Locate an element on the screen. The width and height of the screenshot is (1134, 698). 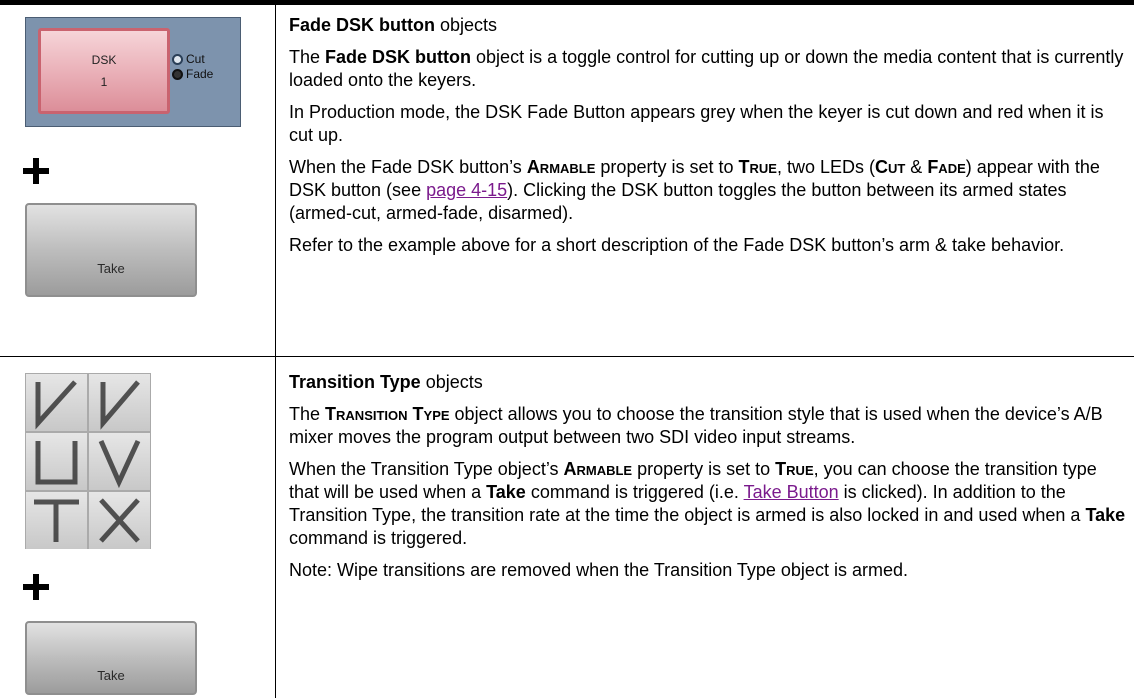
take-button-2-label: Take is located at coordinates (111, 675).